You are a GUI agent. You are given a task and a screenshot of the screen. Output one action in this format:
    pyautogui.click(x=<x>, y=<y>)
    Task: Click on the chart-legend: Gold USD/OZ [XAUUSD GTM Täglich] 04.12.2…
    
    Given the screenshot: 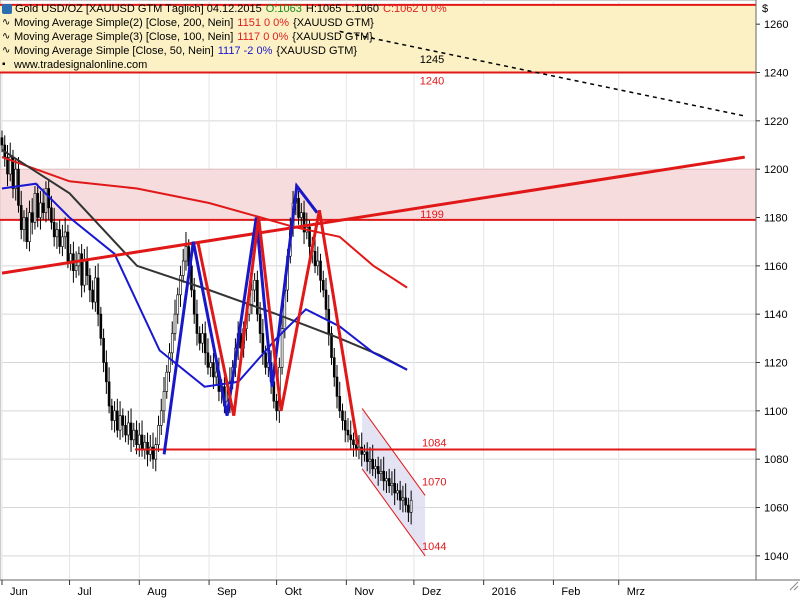 What is the action you would take?
    pyautogui.click(x=224, y=37)
    